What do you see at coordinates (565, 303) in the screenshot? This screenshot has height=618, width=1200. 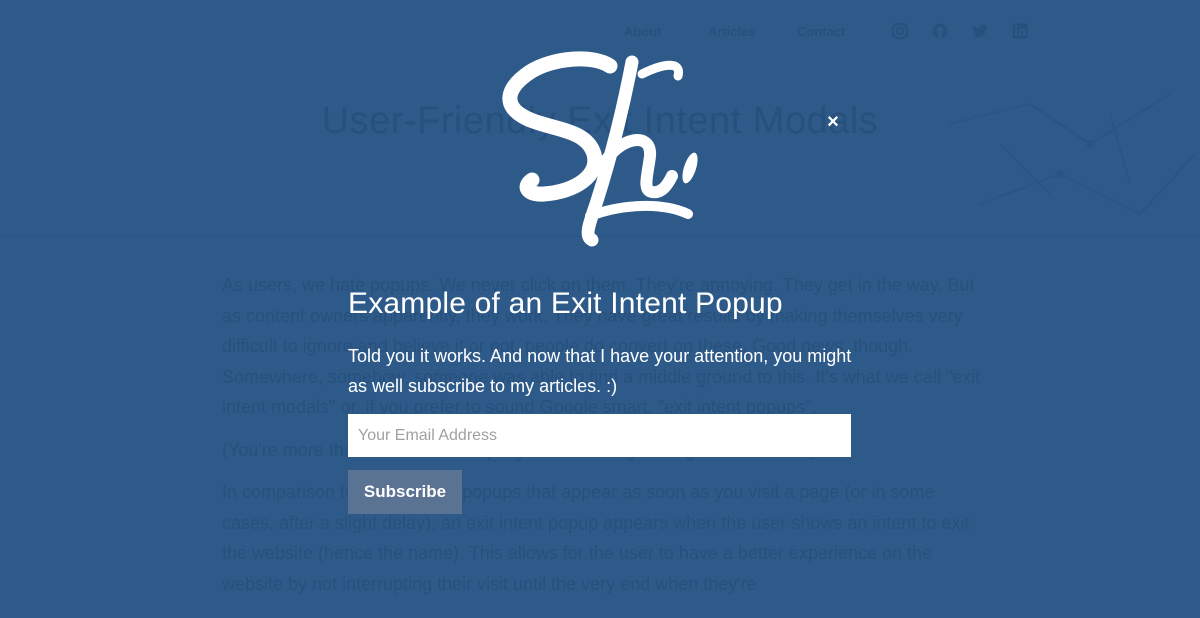 I see `modal-title: Example of an Exit Intent Popup` at bounding box center [565, 303].